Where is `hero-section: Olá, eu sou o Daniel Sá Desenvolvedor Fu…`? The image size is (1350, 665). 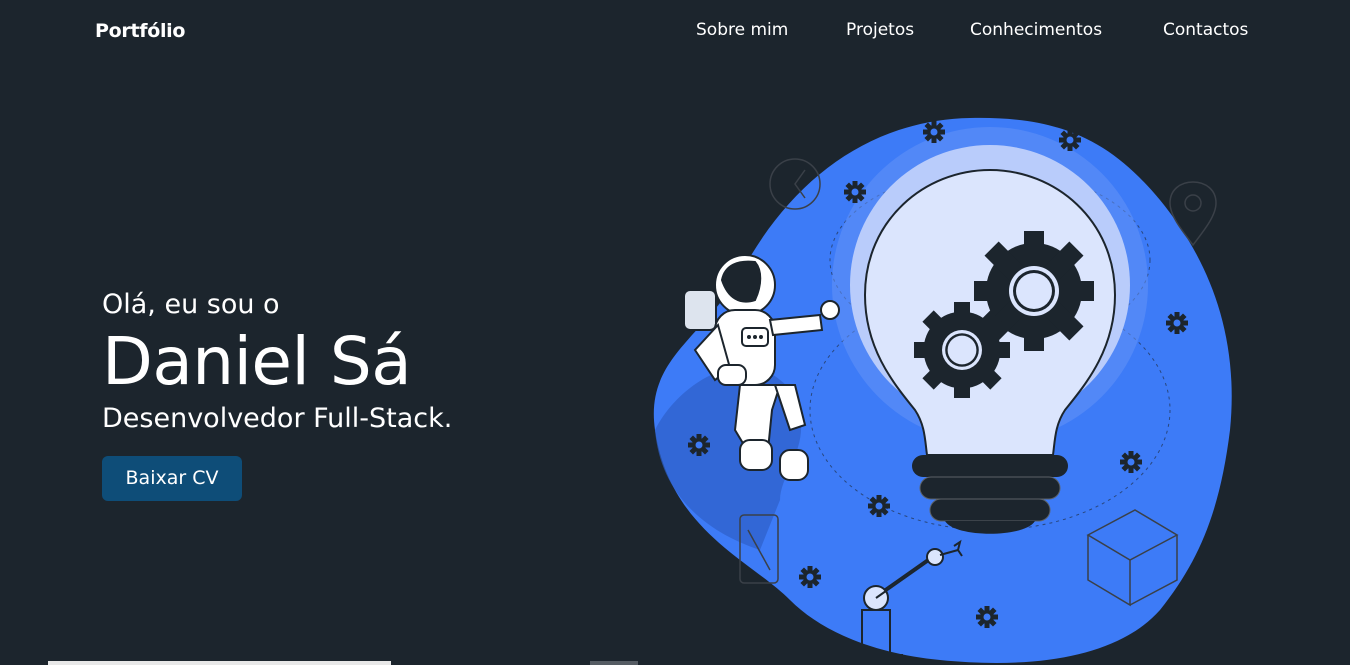 hero-section: Olá, eu sou o Daniel Sá Desenvolvedor Fu… is located at coordinates (277, 393).